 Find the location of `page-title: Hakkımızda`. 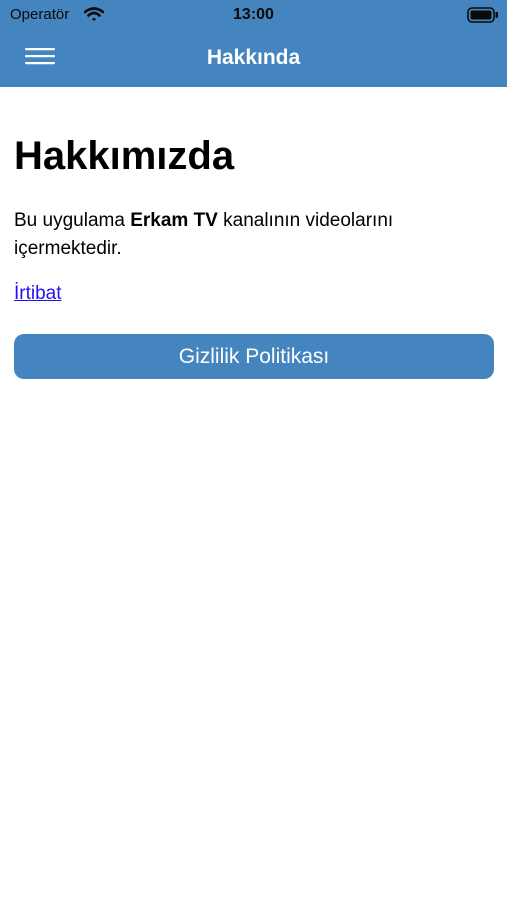

page-title: Hakkımızda is located at coordinates (124, 156).